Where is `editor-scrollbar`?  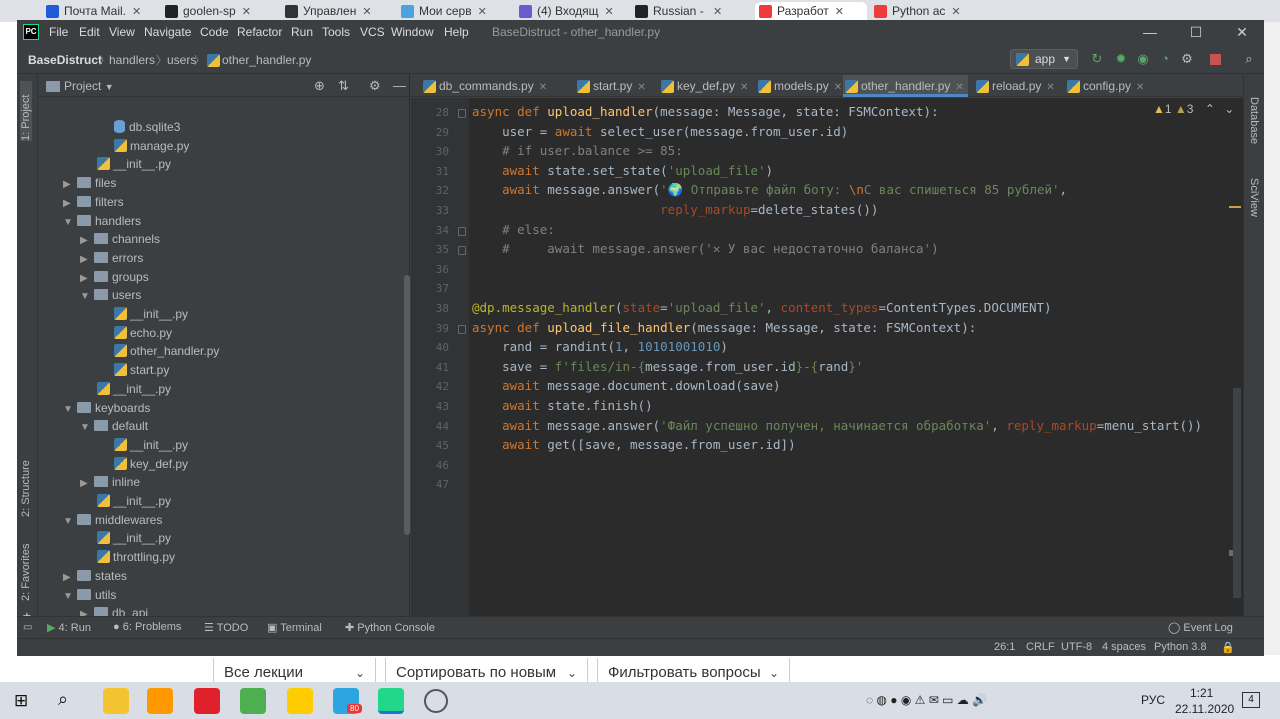
editor-scrollbar is located at coordinates (1237, 493).